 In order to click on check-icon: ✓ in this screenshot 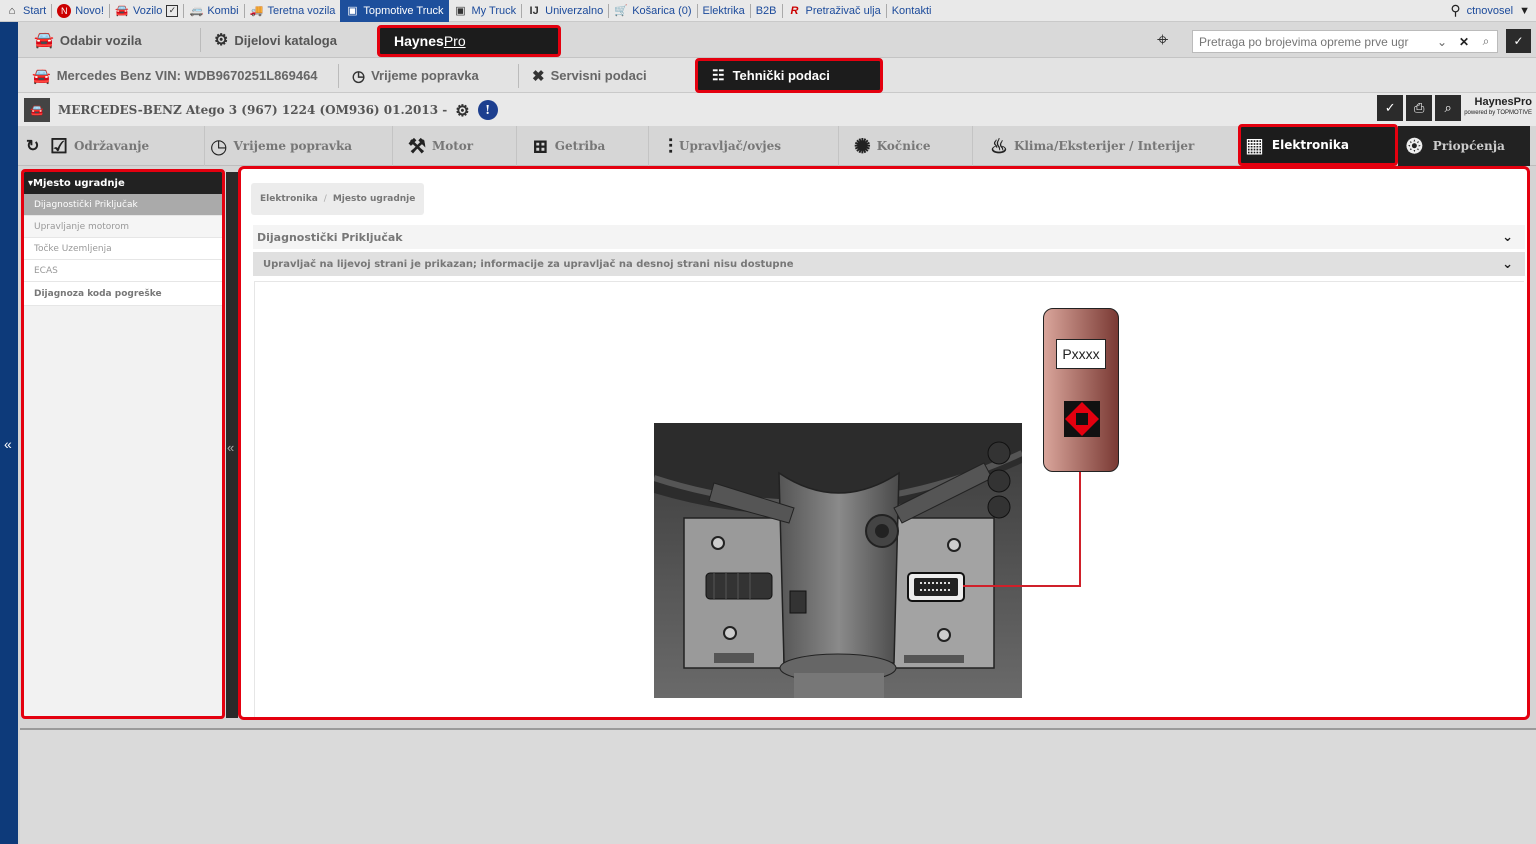, I will do `click(1390, 108)`.